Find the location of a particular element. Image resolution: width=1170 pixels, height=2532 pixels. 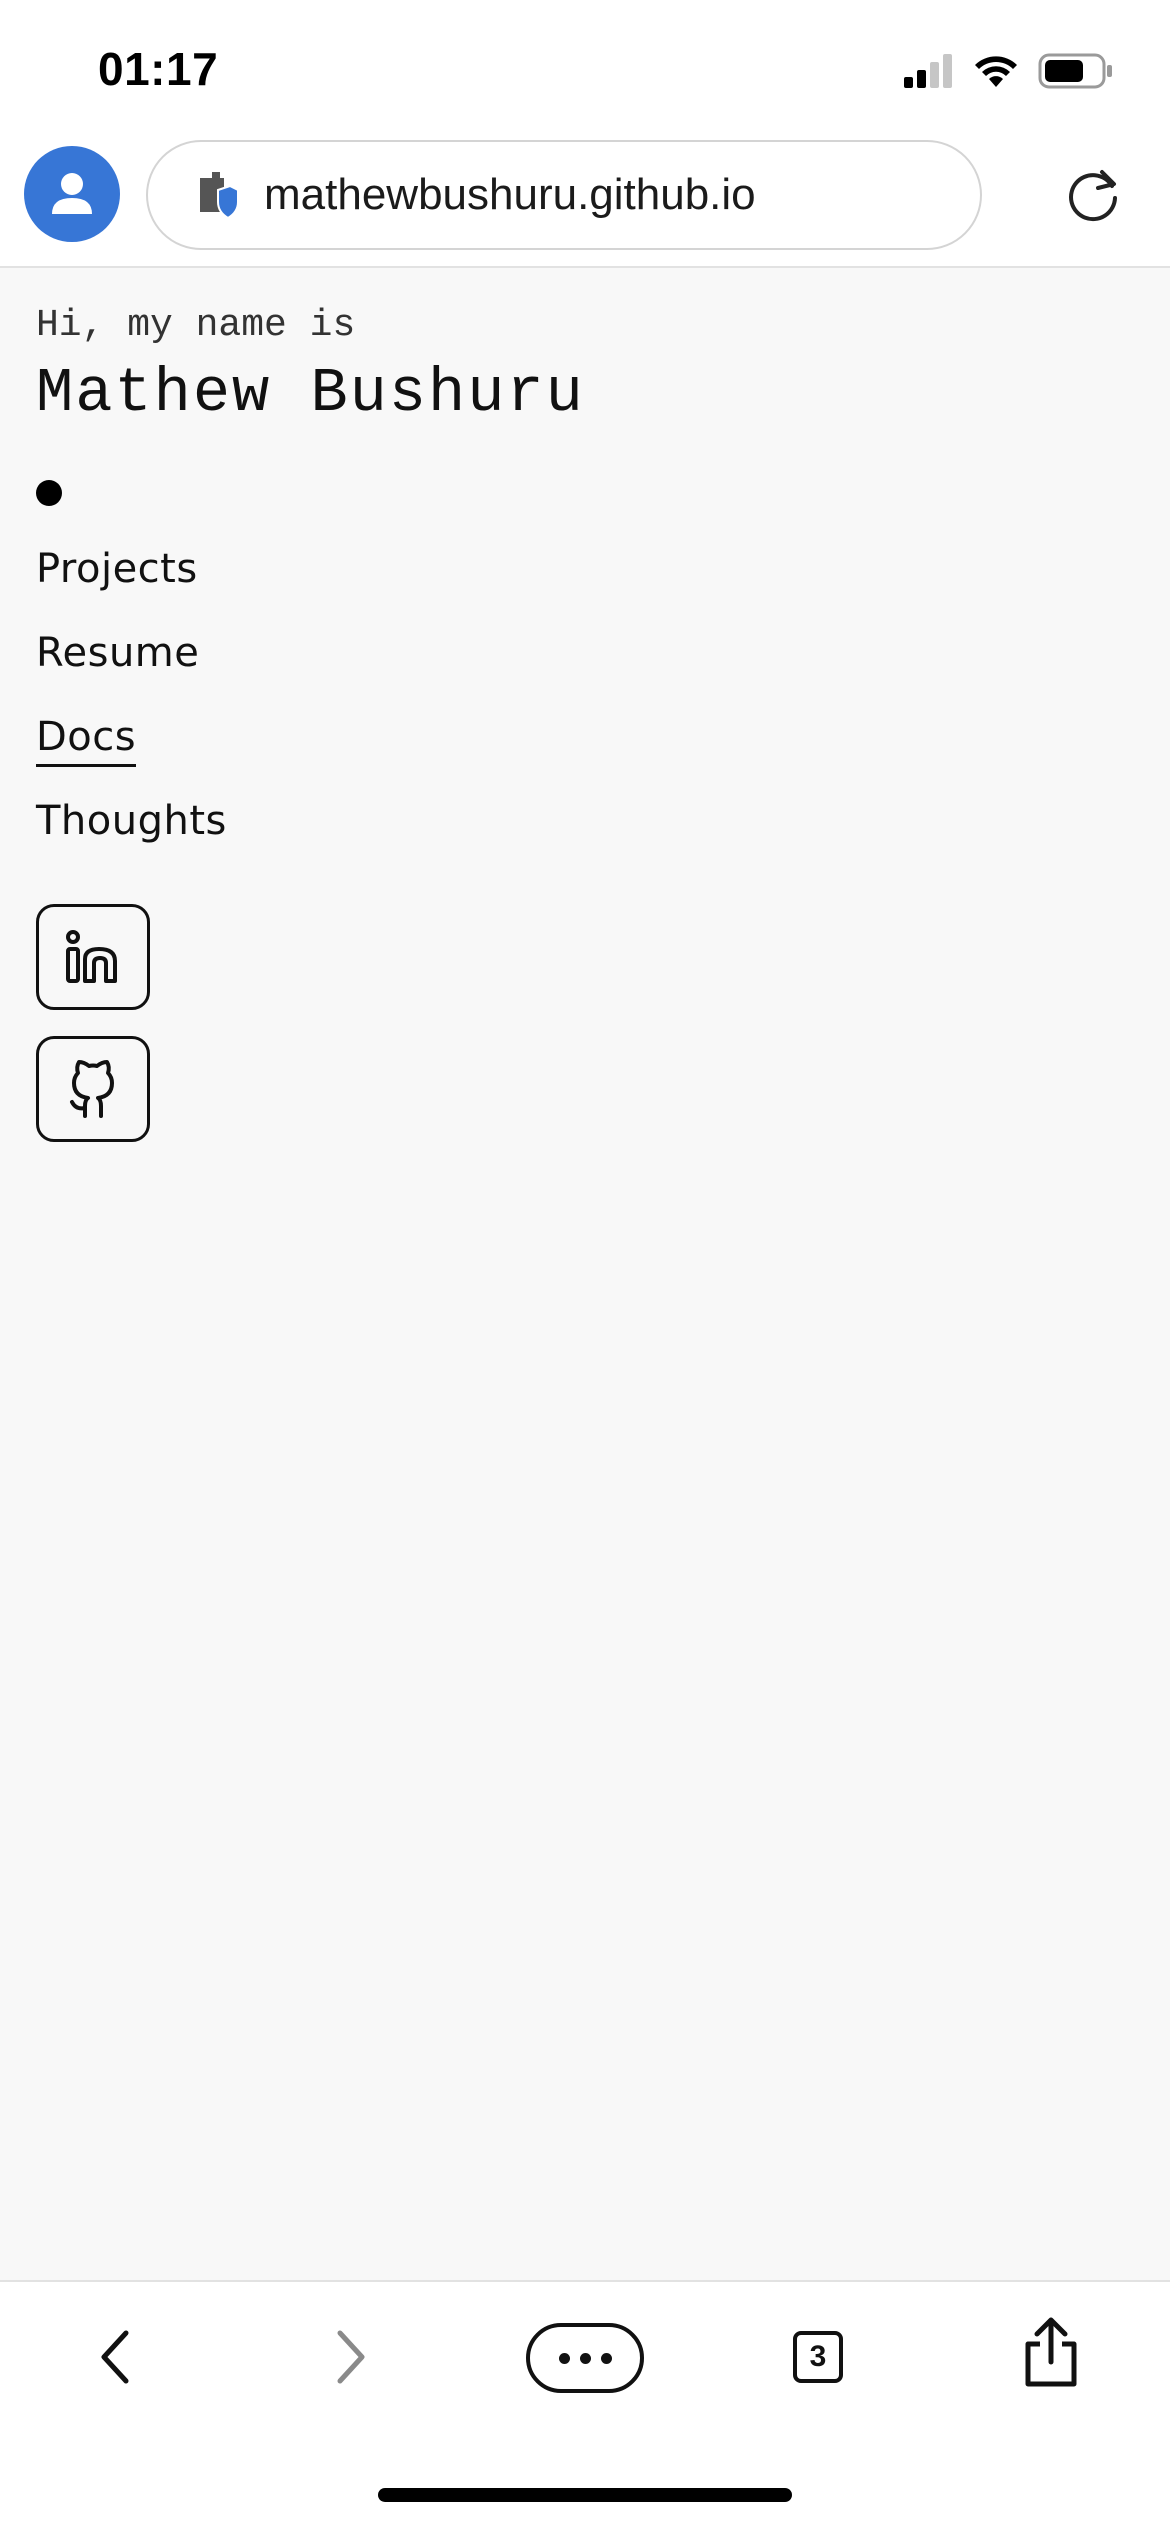

browser-address-bar: mathewbushuru.github.io is located at coordinates (585, 202).